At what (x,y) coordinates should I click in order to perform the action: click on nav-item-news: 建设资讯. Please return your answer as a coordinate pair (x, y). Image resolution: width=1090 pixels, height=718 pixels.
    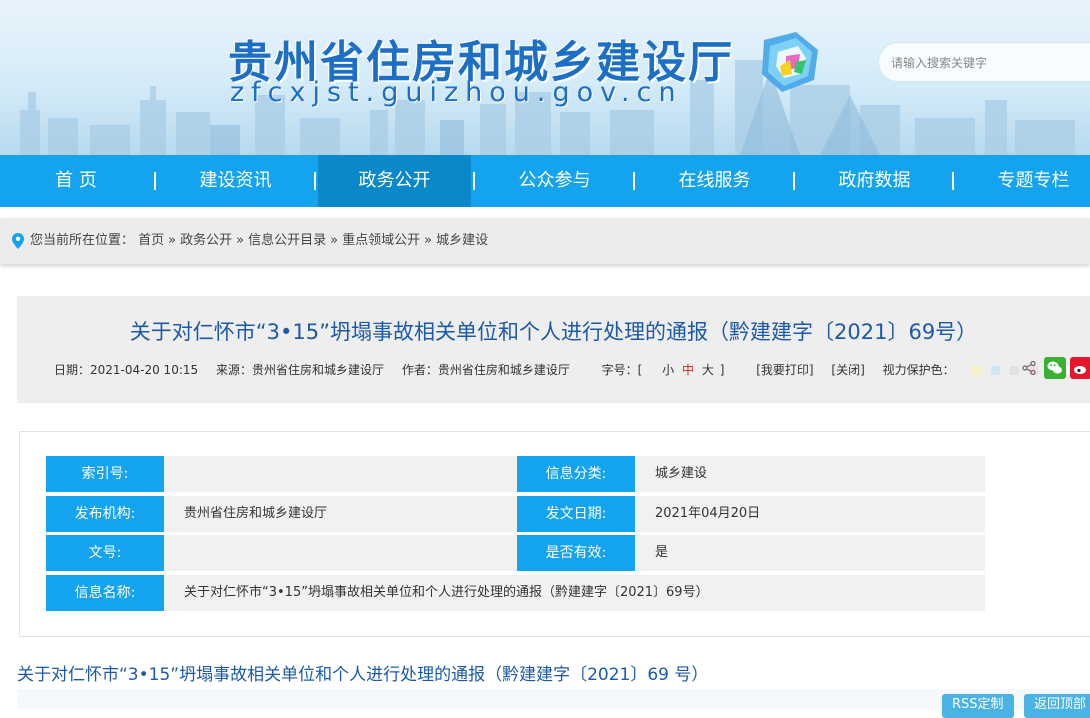
    Looking at the image, I should click on (235, 181).